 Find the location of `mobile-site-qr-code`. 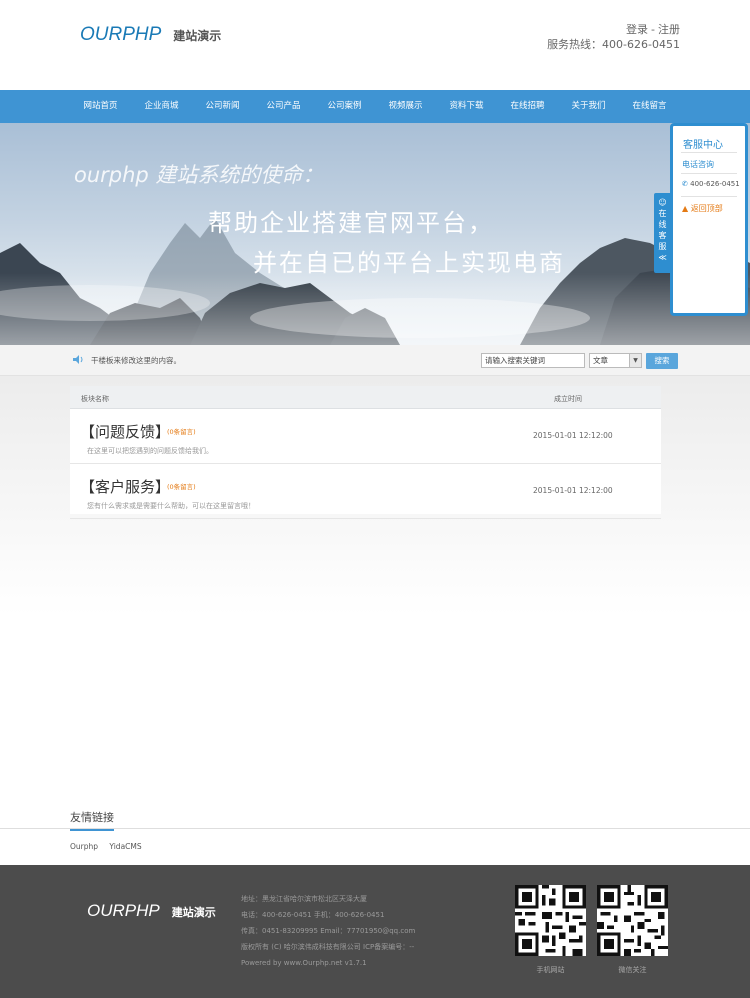

mobile-site-qr-code is located at coordinates (550, 920).